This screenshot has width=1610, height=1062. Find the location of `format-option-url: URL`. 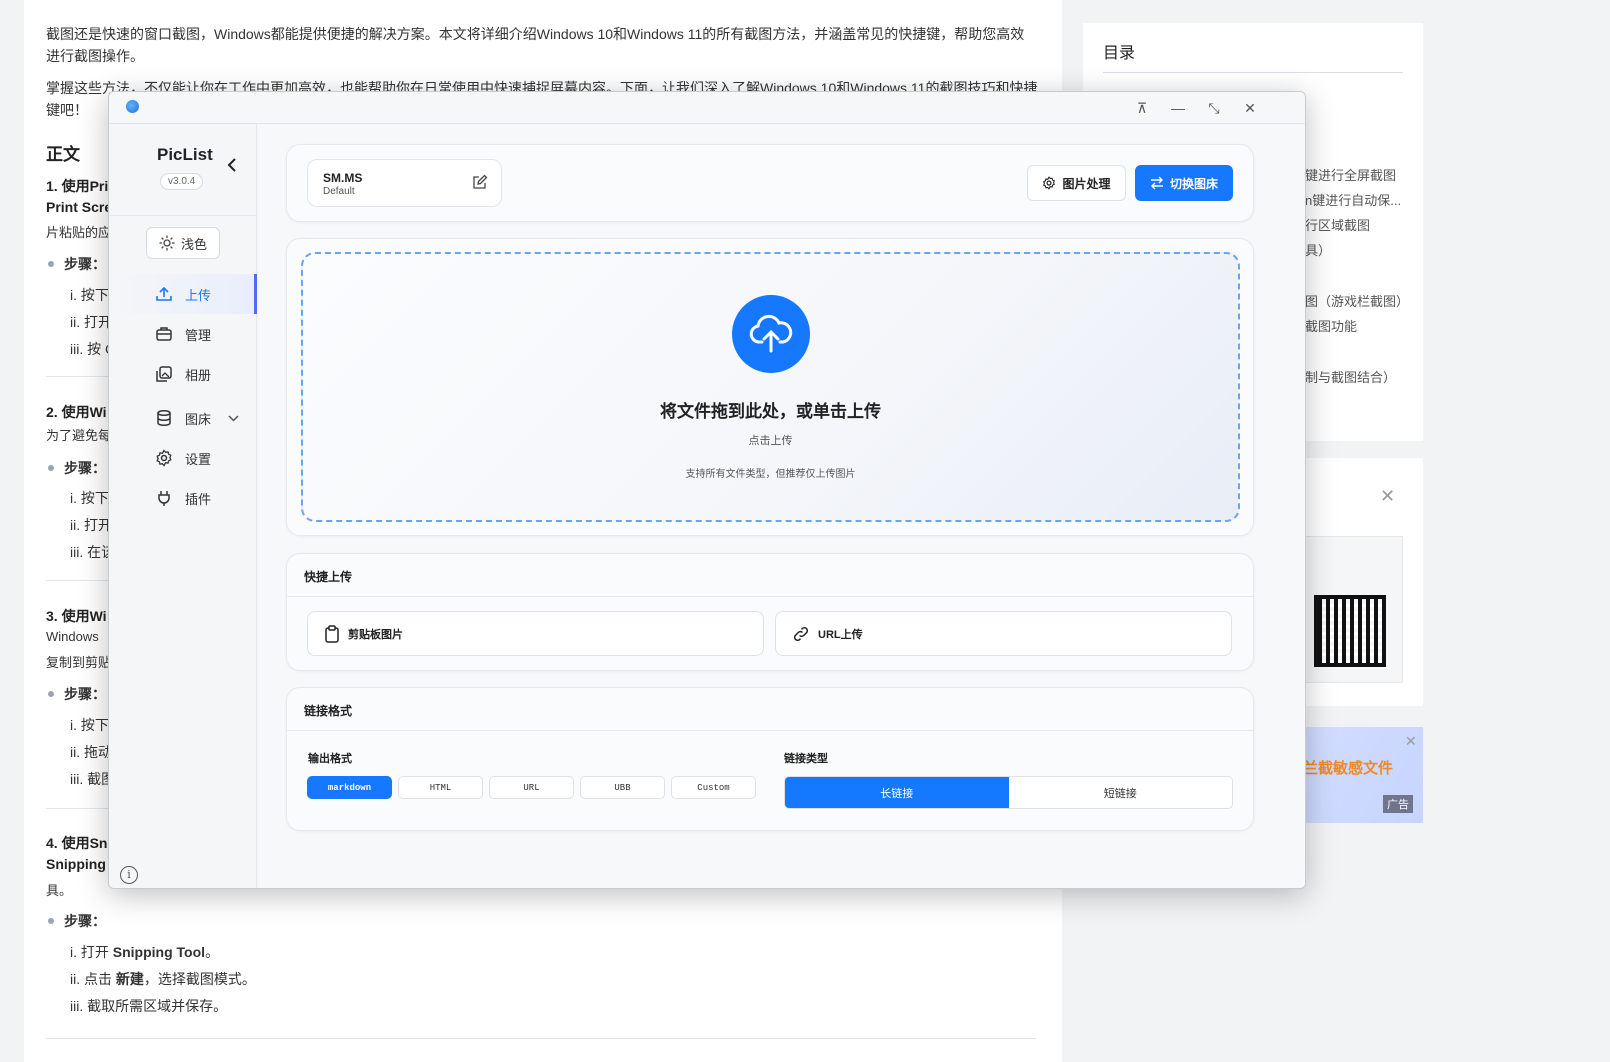

format-option-url: URL is located at coordinates (531, 787).